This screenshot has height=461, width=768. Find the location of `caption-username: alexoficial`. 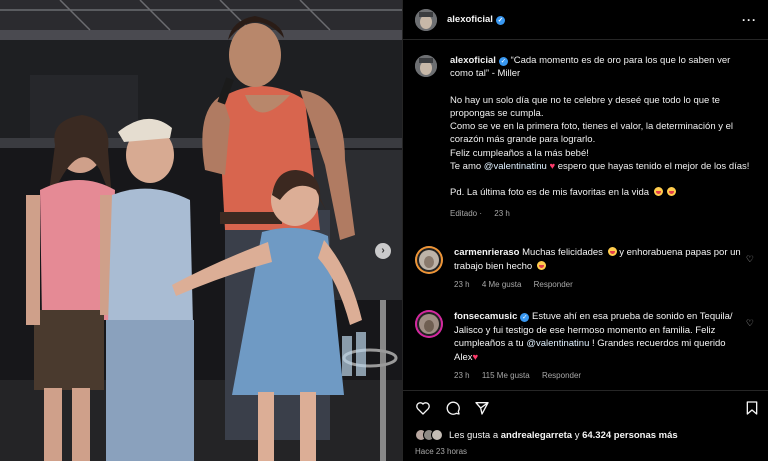

caption-username: alexoficial is located at coordinates (473, 60).